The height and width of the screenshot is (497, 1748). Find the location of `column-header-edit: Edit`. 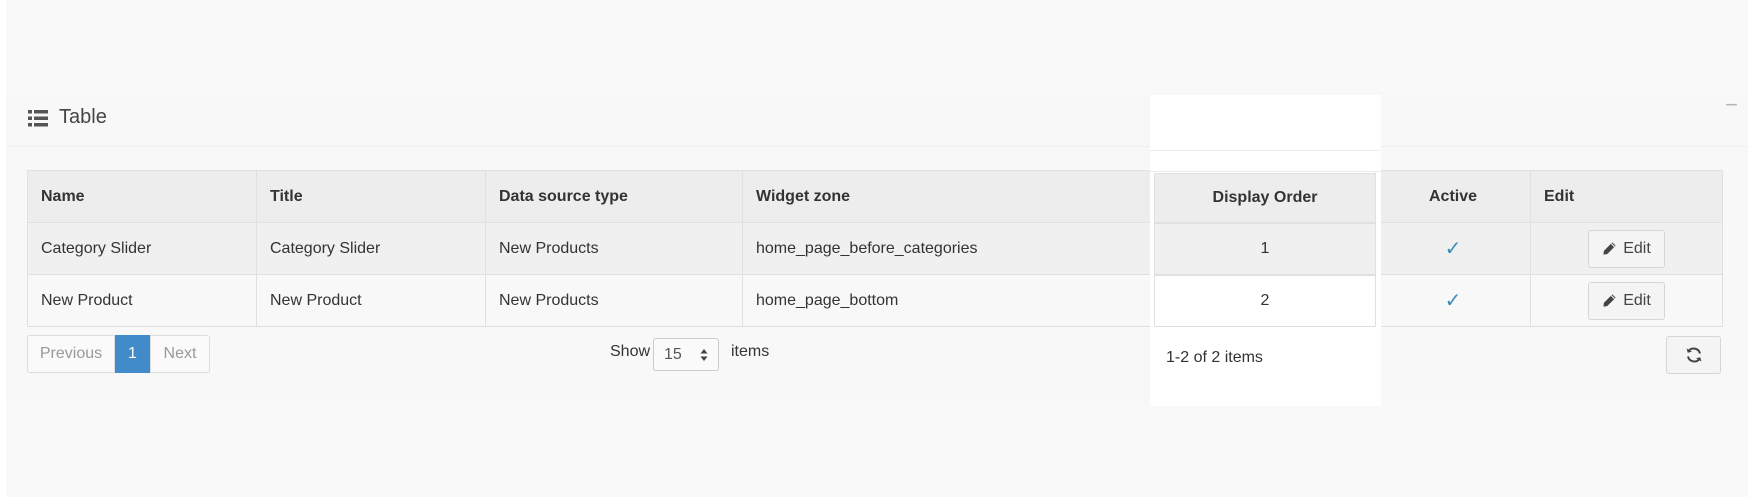

column-header-edit: Edit is located at coordinates (1626, 196).